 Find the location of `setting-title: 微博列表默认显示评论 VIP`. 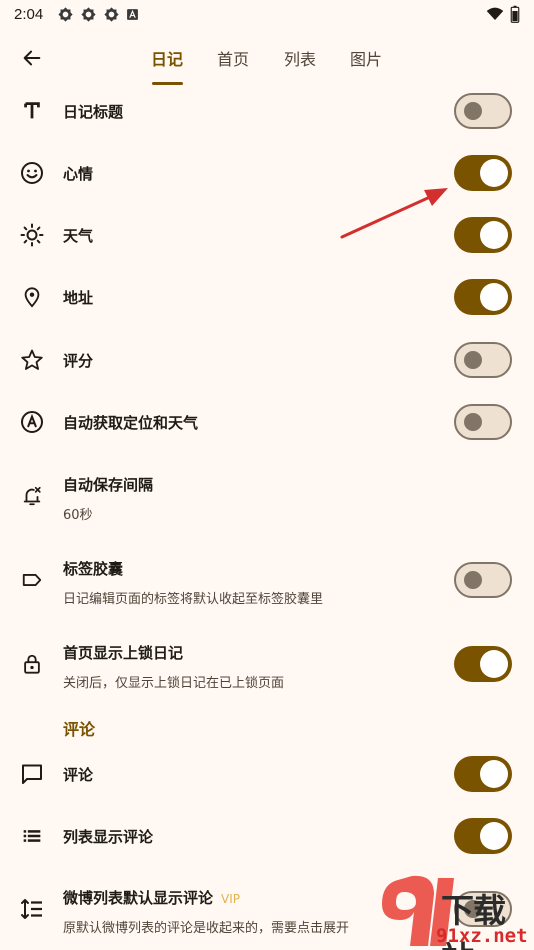

setting-title: 微博列表默认显示评论 VIP is located at coordinates (206, 897).